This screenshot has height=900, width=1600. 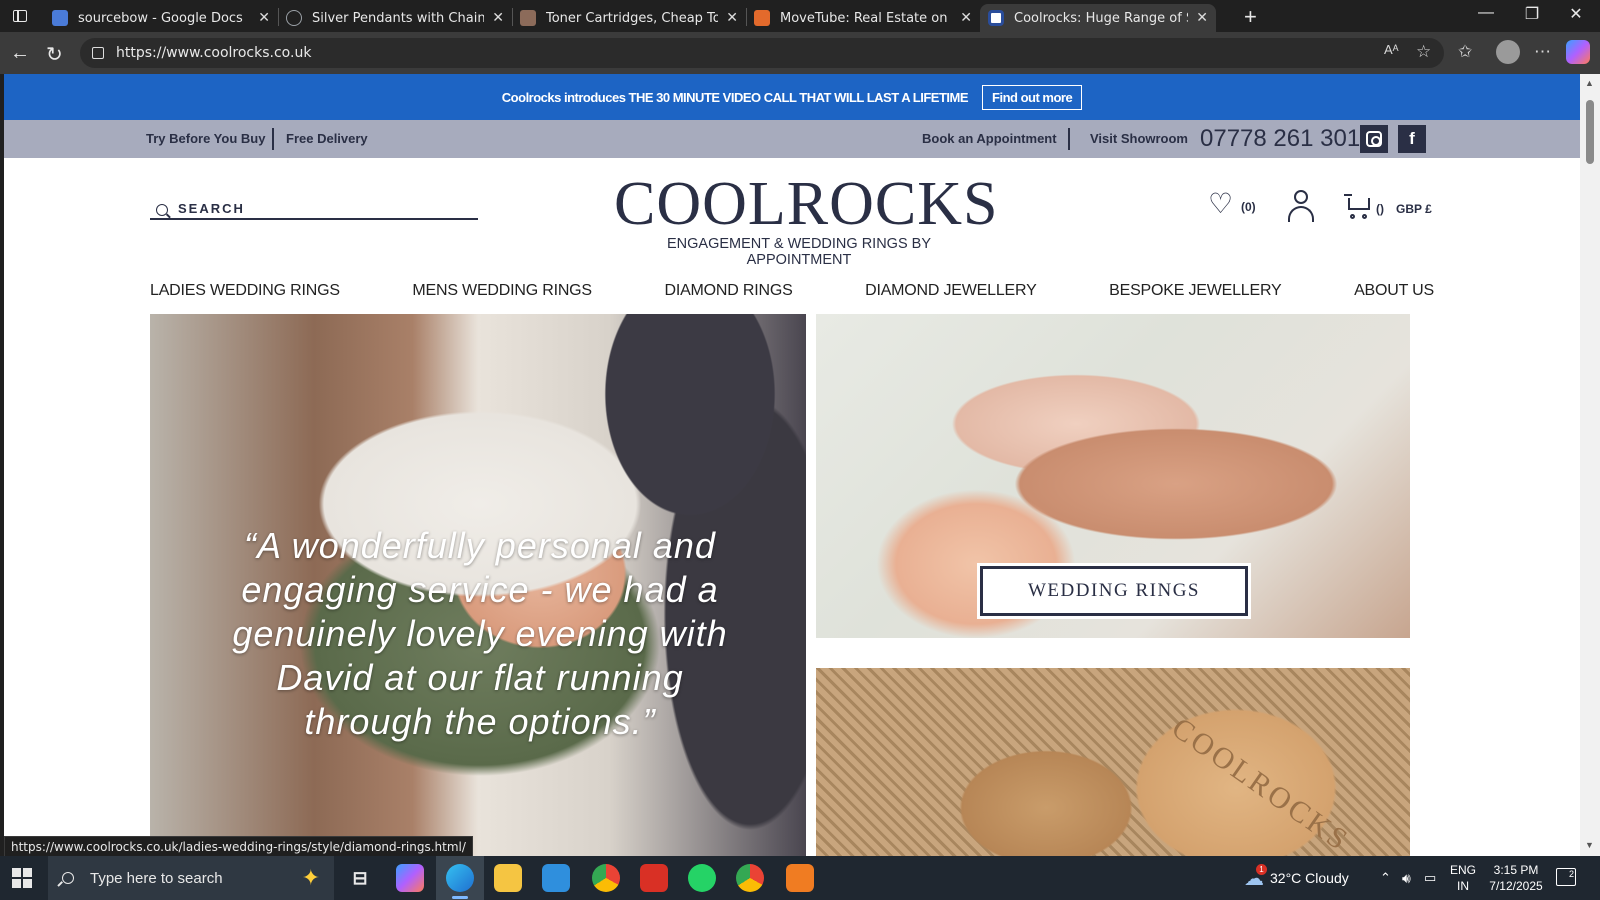 I want to click on profile-avatar, so click(x=1508, y=52).